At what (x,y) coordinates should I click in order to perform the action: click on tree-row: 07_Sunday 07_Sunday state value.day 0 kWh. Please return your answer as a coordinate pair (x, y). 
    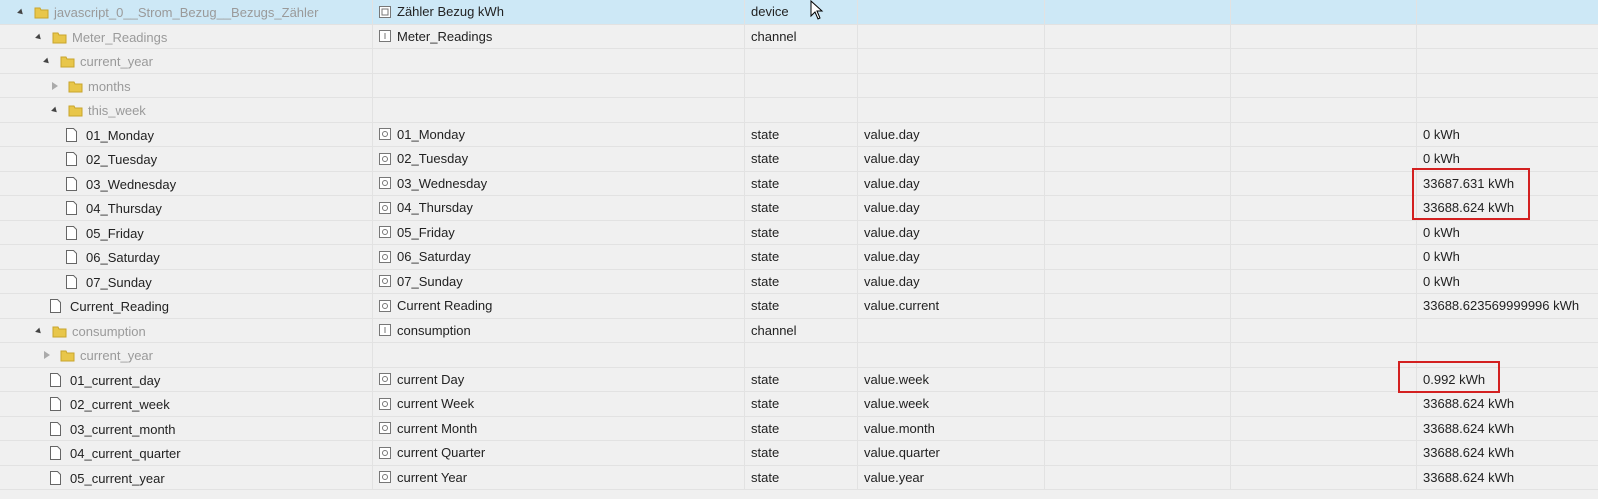
    Looking at the image, I should click on (799, 281).